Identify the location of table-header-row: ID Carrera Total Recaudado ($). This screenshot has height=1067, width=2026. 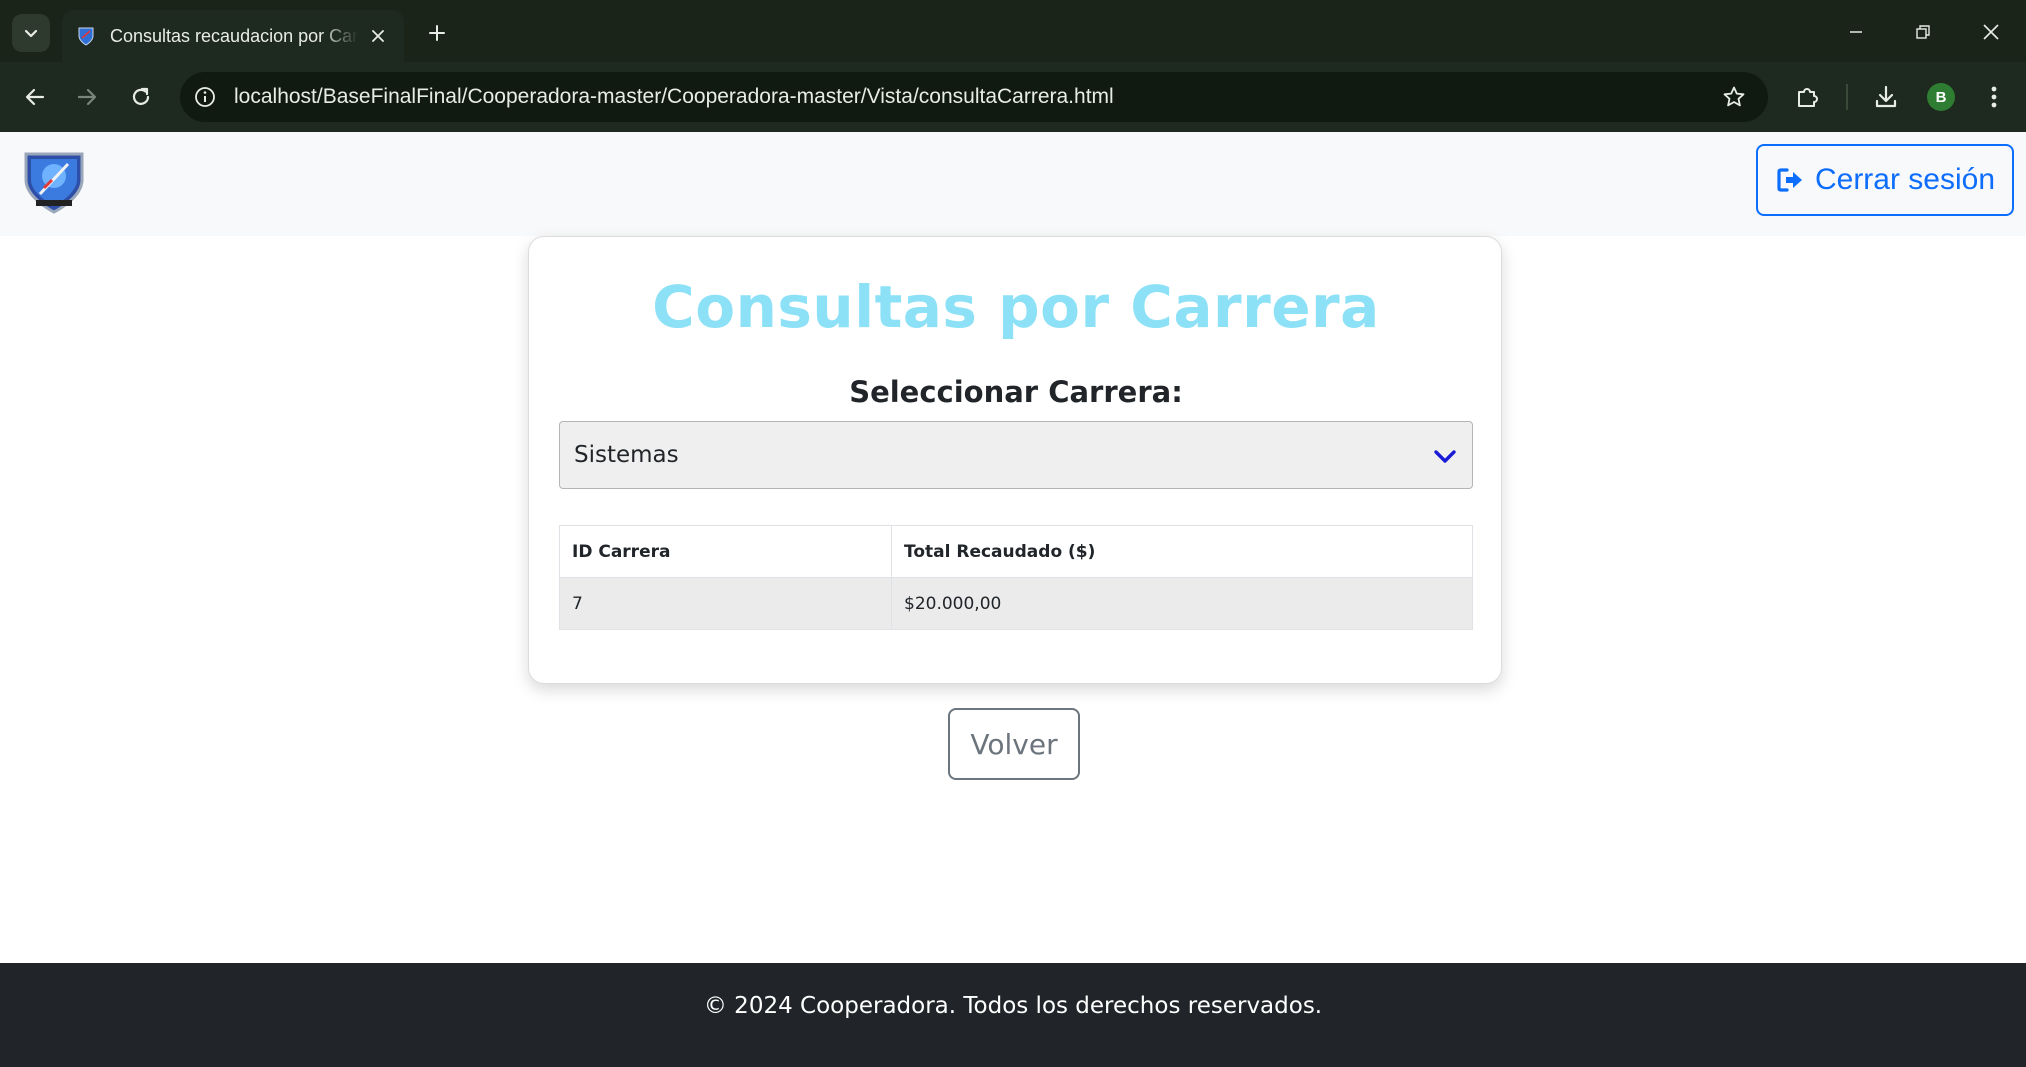
(1016, 551).